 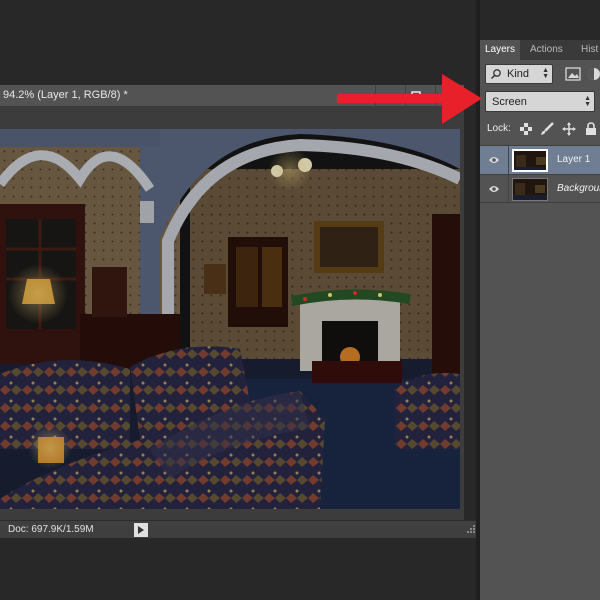 What do you see at coordinates (547, 129) in the screenshot?
I see `lock-paint-icon` at bounding box center [547, 129].